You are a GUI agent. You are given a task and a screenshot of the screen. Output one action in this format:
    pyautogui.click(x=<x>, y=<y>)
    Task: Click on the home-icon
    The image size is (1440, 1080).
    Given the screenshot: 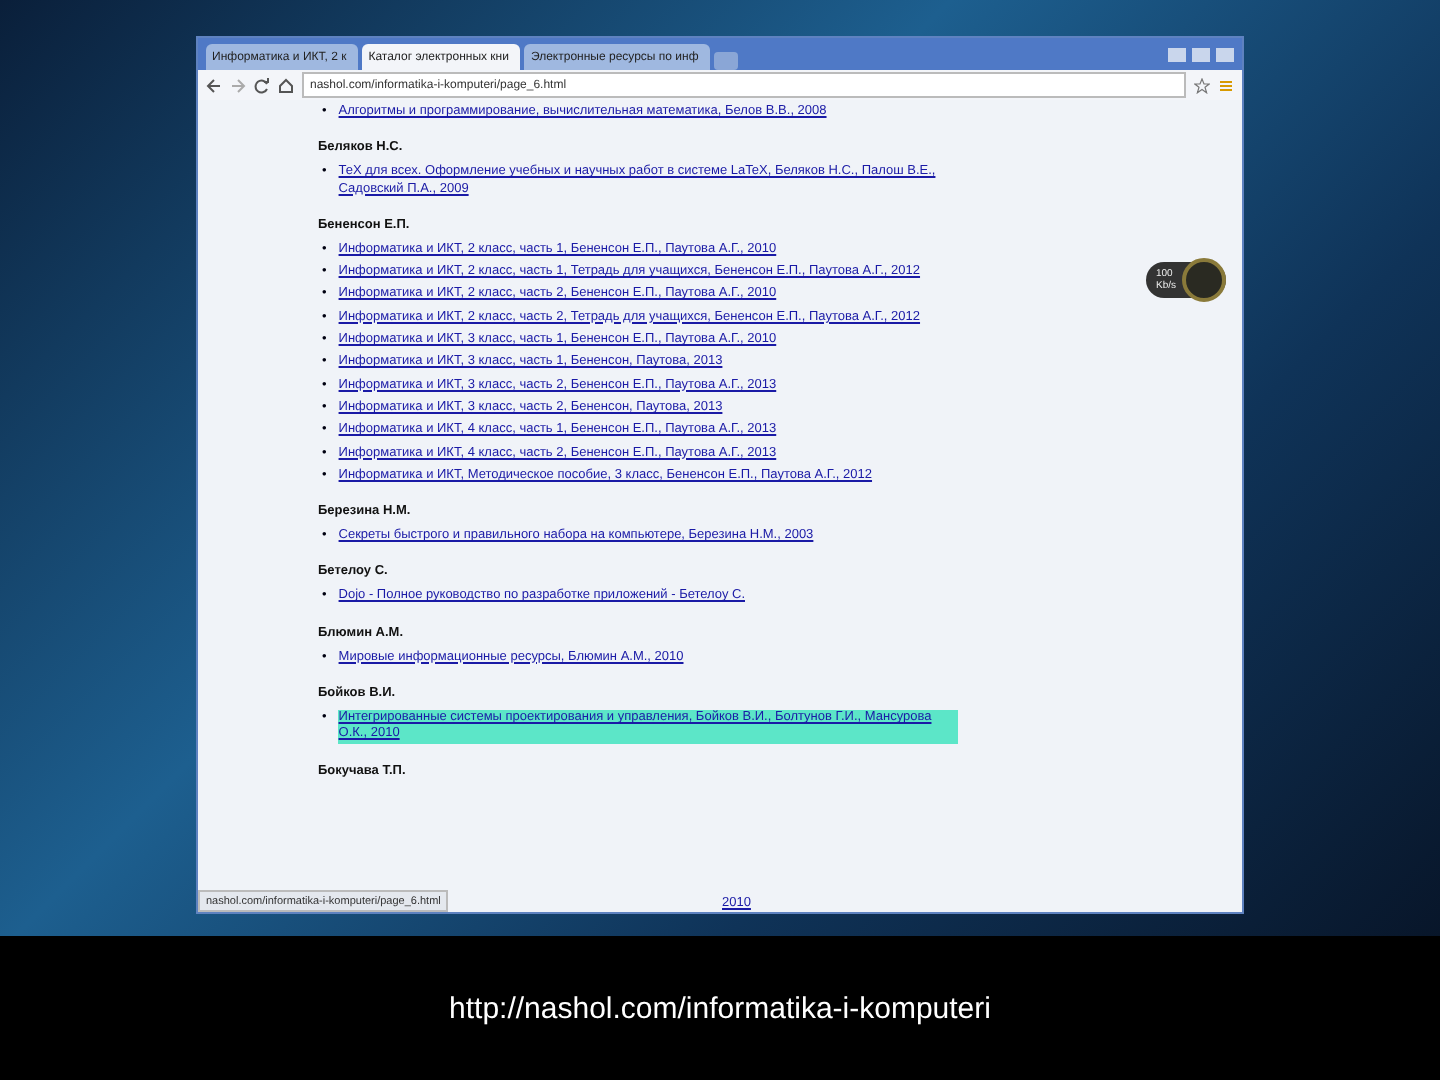 What is the action you would take?
    pyautogui.click(x=286, y=85)
    